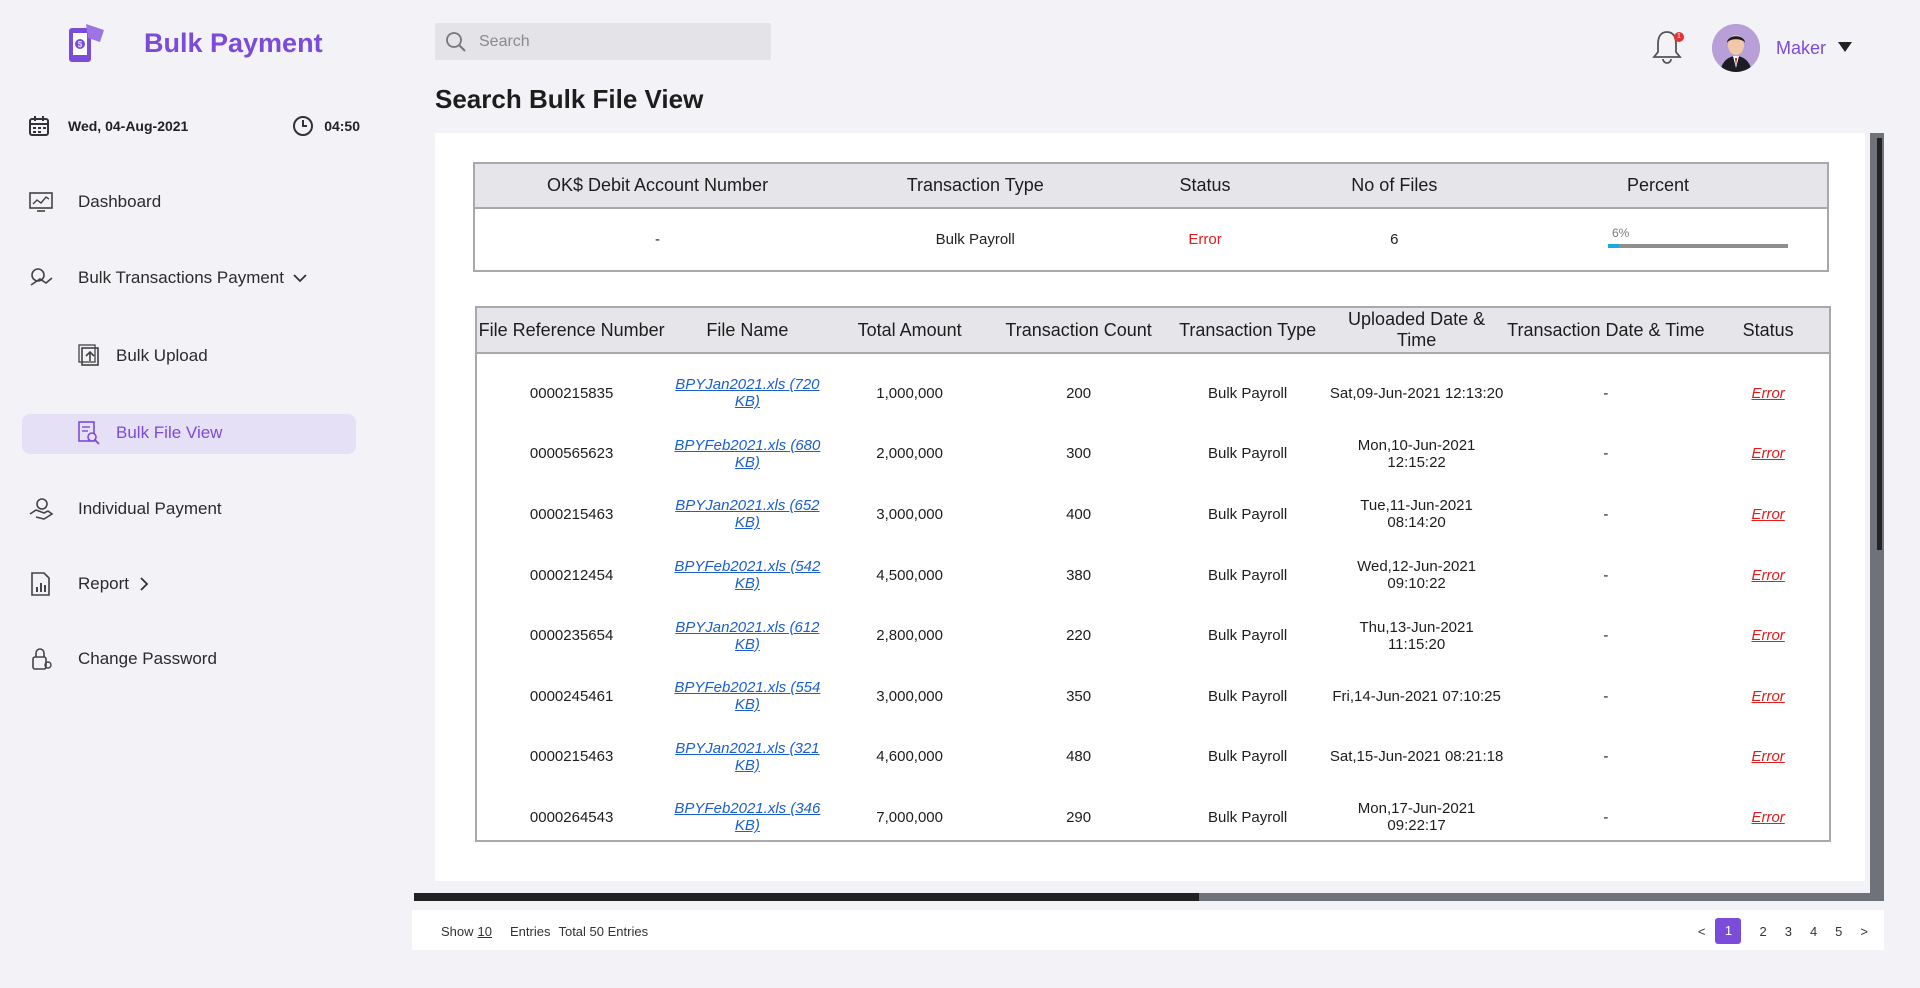  Describe the element at coordinates (41, 277) in the screenshot. I see `money-transfer-icon` at that location.